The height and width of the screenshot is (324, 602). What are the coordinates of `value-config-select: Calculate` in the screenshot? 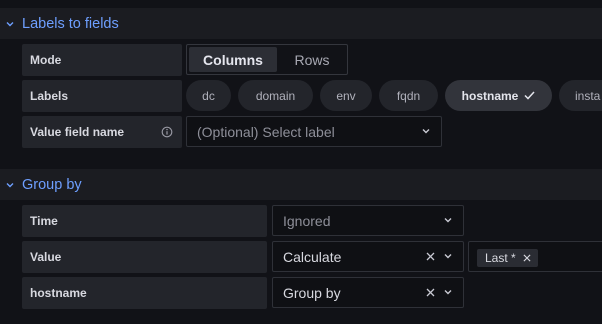 It's located at (368, 256).